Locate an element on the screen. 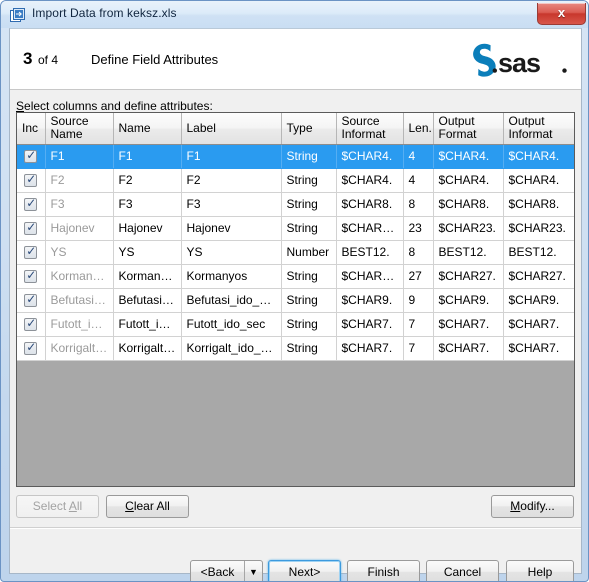  cell-output-informat: $CHAR23. is located at coordinates (538, 228).